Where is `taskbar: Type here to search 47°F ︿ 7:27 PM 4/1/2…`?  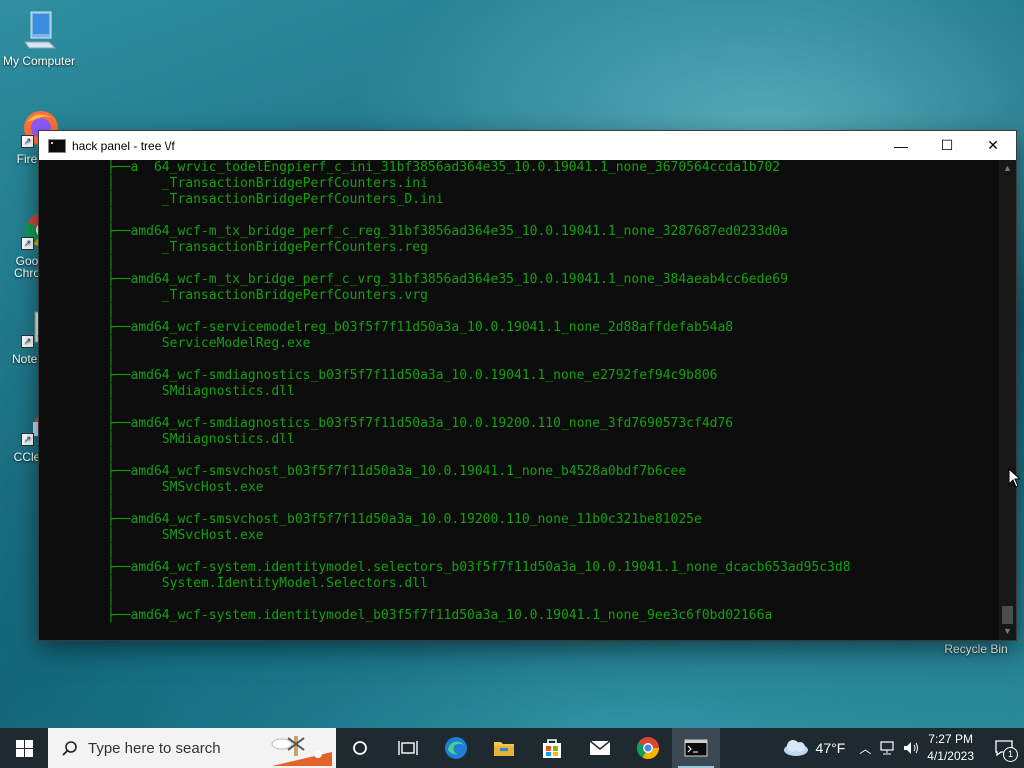 taskbar: Type here to search 47°F ︿ 7:27 PM 4/1/2… is located at coordinates (512, 748).